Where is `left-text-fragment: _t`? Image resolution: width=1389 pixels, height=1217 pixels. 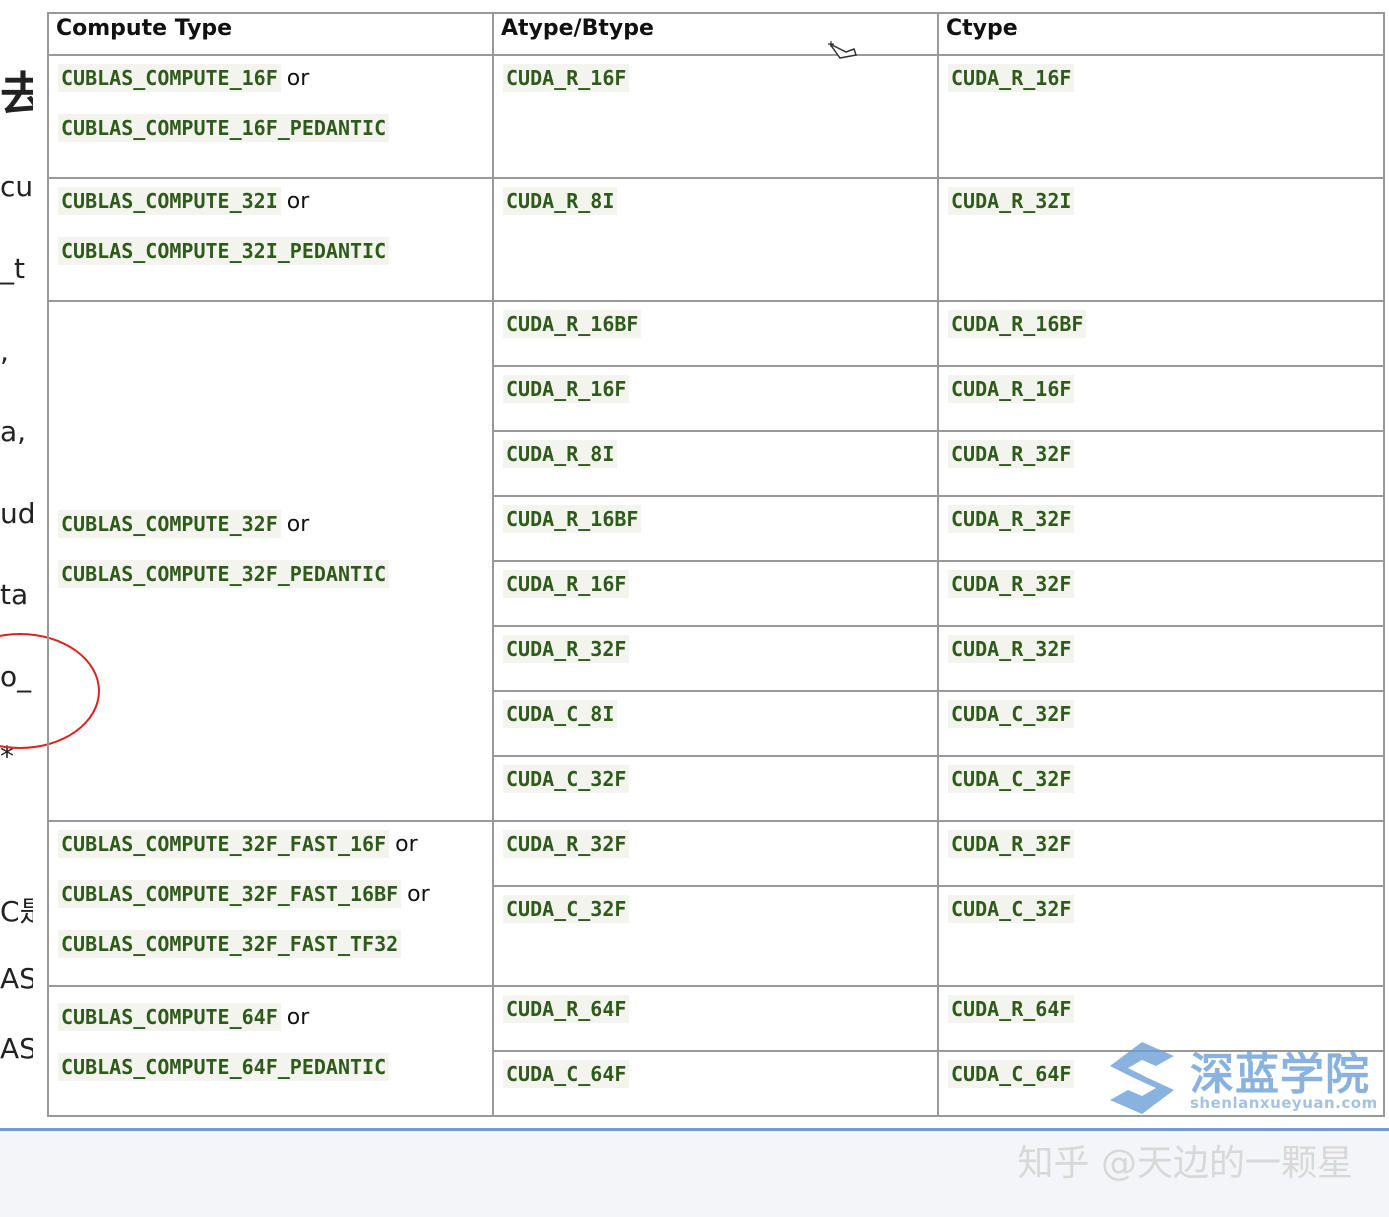 left-text-fragment: _t is located at coordinates (12, 268).